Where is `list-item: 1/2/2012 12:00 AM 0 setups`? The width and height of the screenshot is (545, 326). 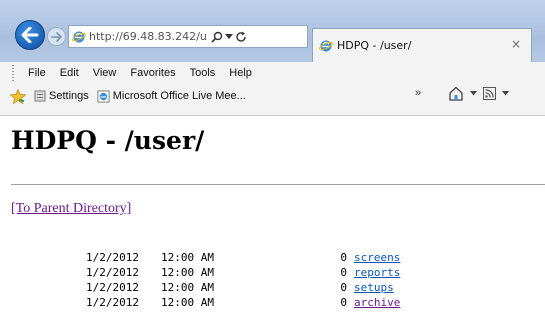 list-item: 1/2/2012 12:00 AM 0 setups is located at coordinates (205, 287).